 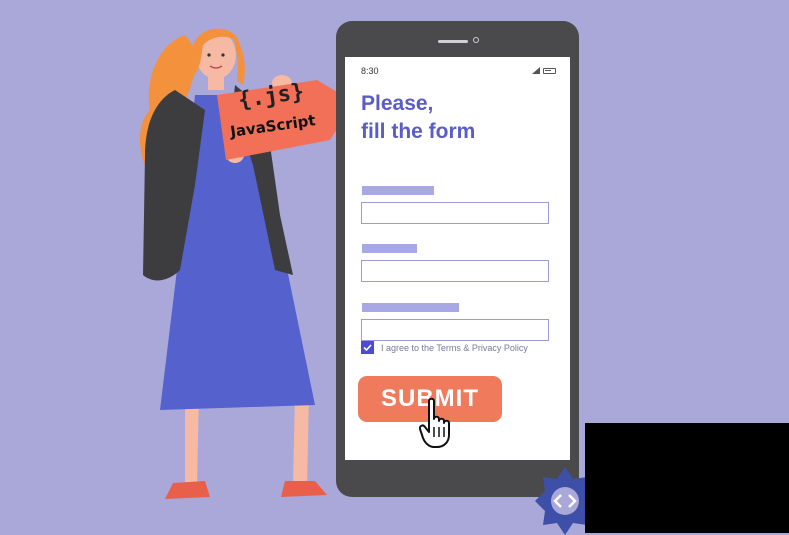 I want to click on status-icons, so click(x=544, y=70).